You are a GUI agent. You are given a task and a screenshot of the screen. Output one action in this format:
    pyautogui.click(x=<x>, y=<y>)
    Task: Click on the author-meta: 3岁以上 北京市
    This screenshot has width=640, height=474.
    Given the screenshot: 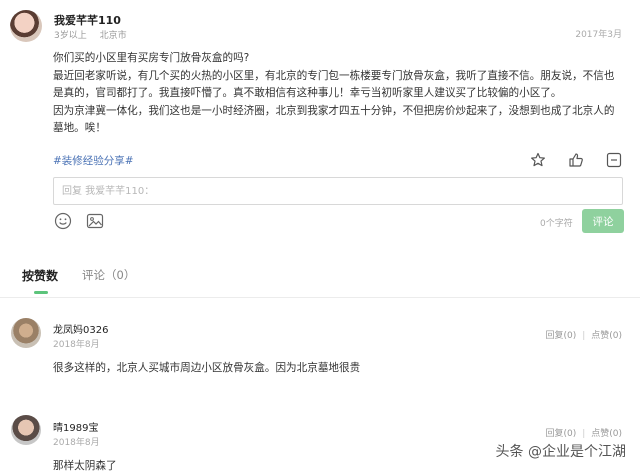 What is the action you would take?
    pyautogui.click(x=90, y=34)
    